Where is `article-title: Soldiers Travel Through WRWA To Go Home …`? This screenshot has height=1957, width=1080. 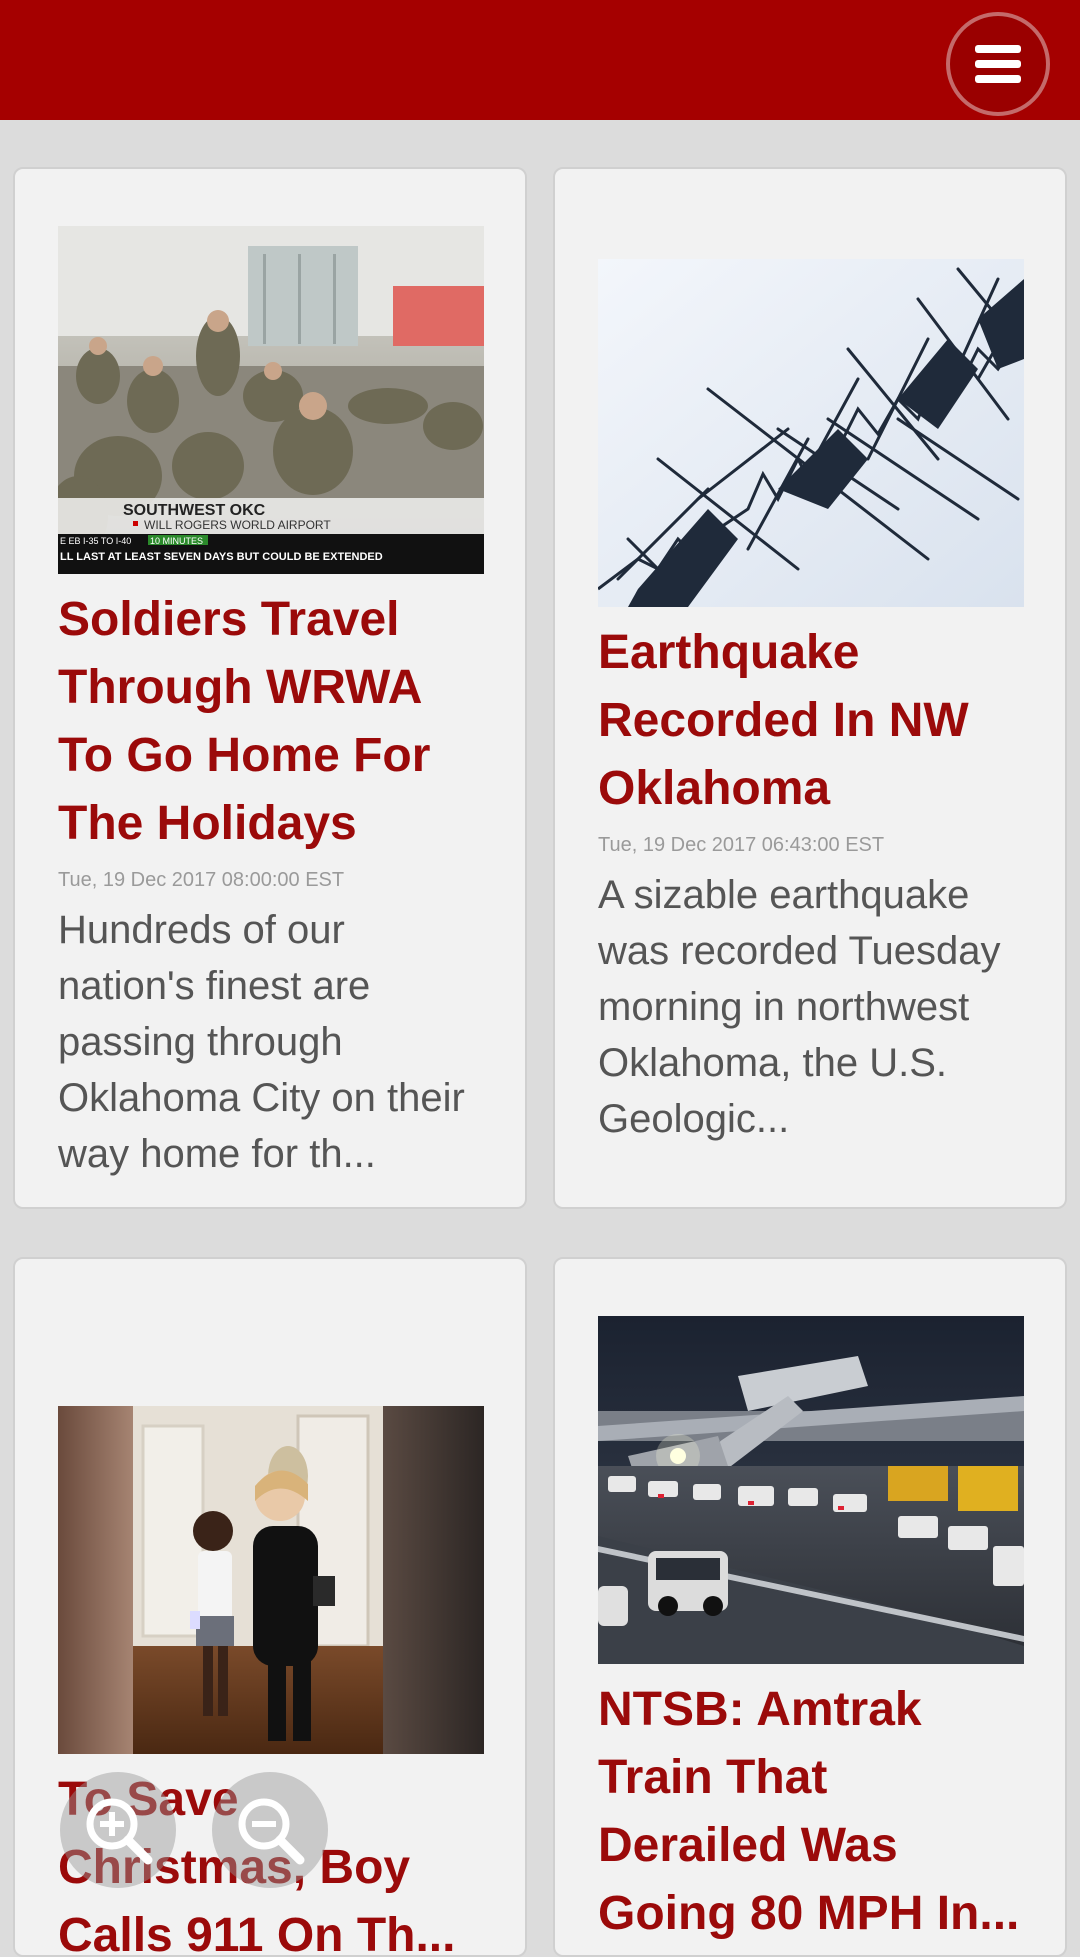
article-title: Soldiers Travel Through WRWA To Go Home … is located at coordinates (271, 722).